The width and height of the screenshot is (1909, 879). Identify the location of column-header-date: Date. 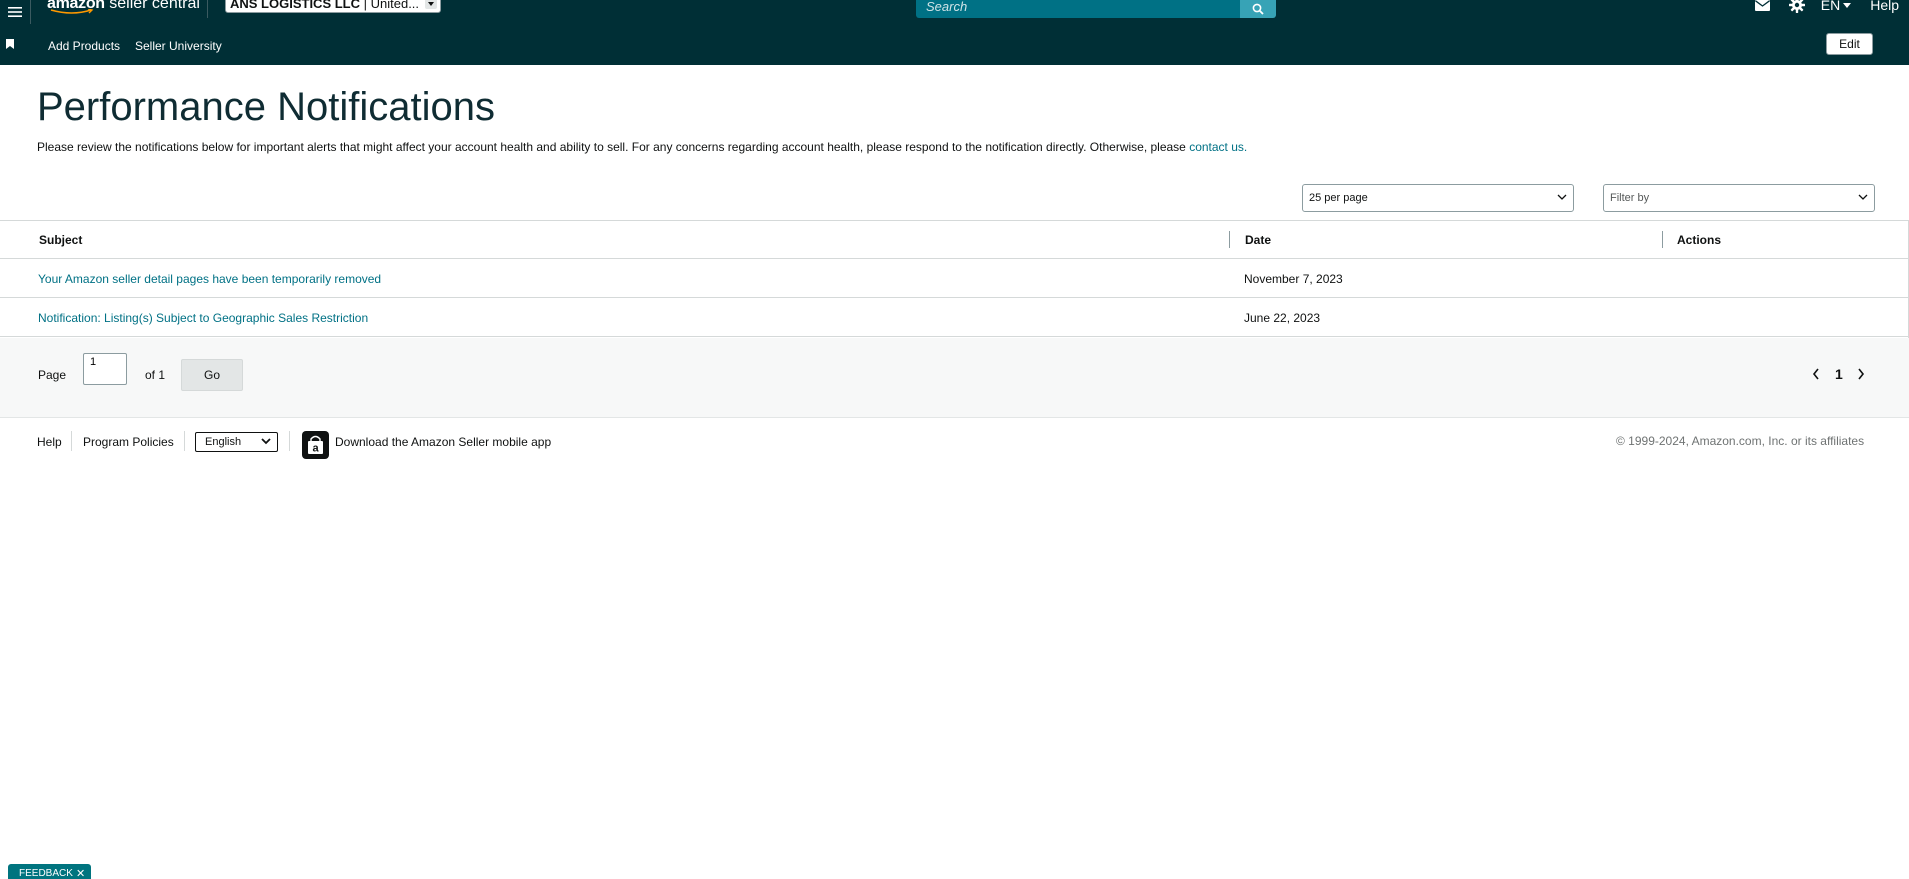
(1258, 240).